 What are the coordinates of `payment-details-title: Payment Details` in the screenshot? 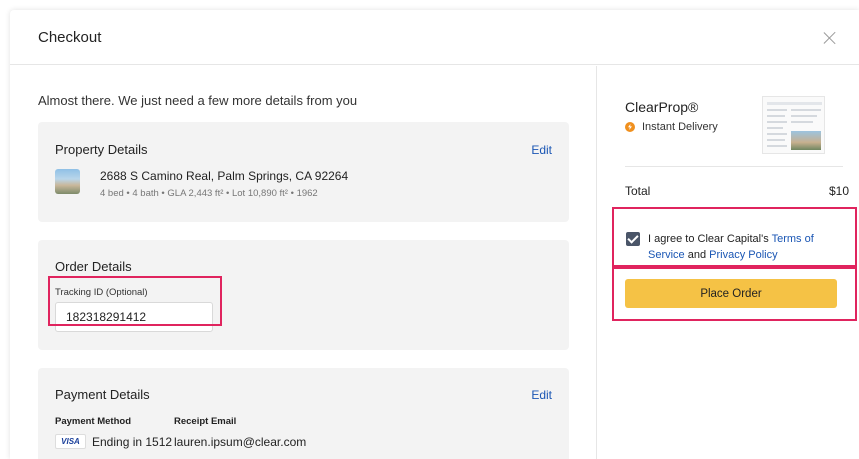 It's located at (102, 394).